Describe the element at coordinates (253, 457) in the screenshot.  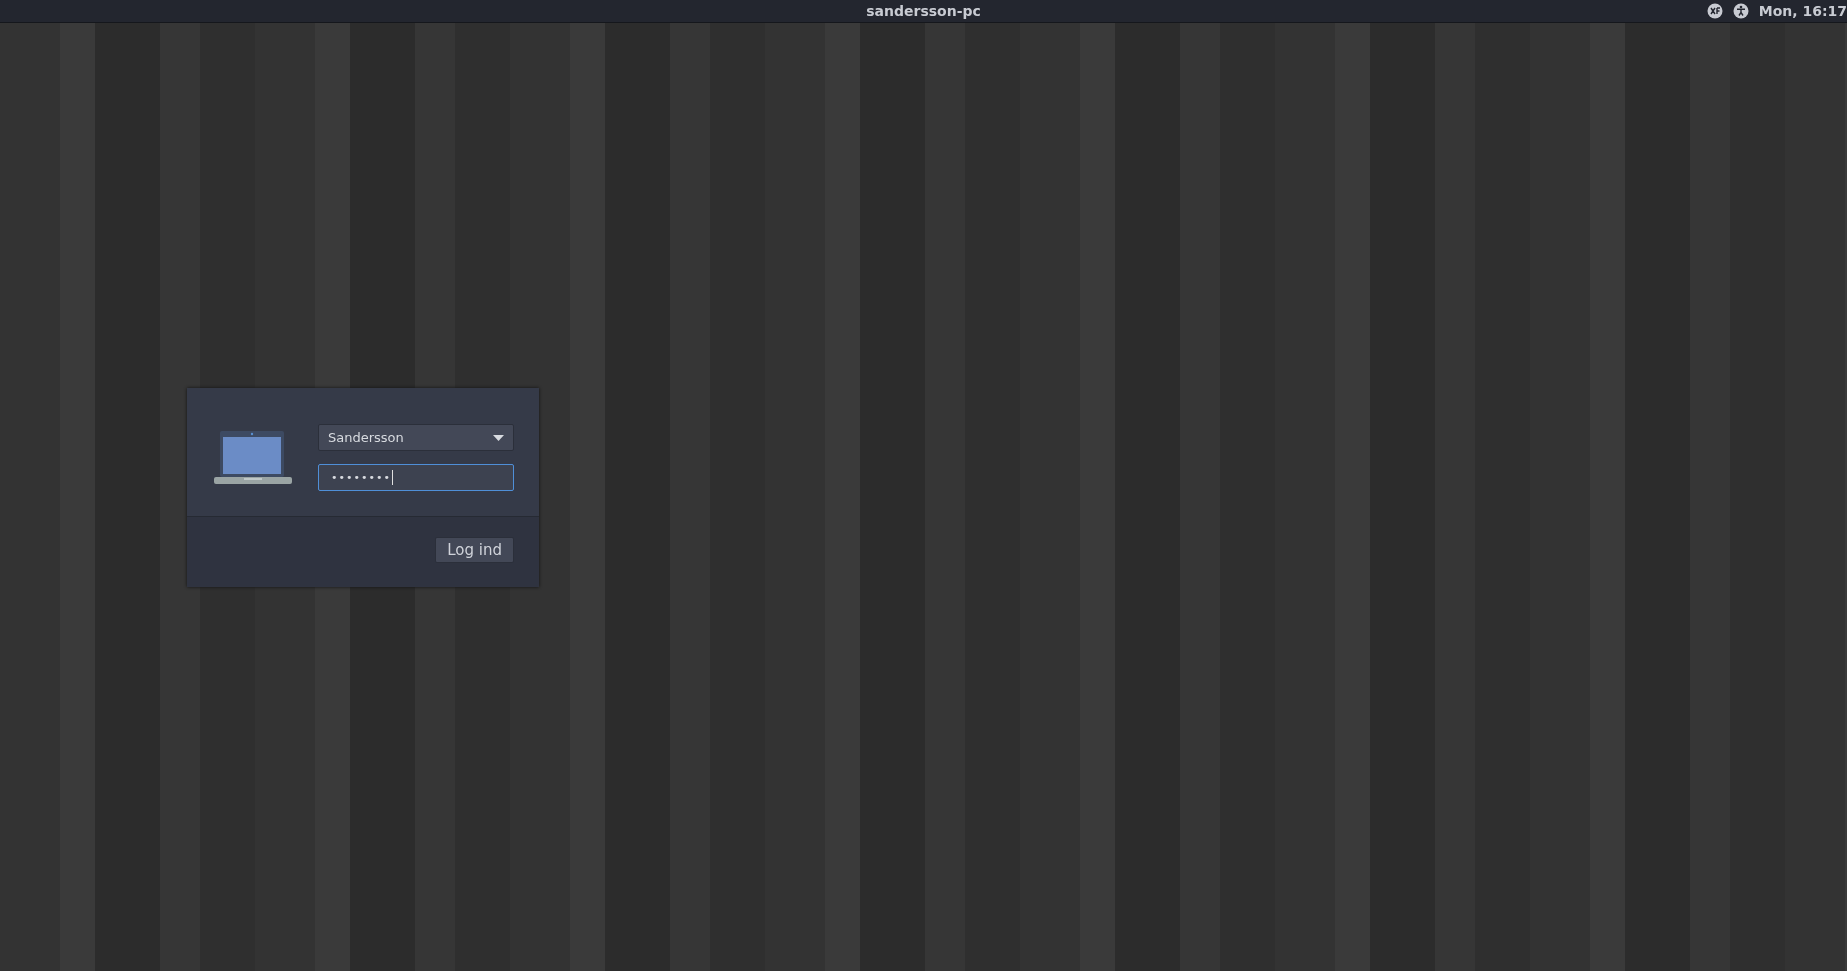
I see `laptop-icon` at that location.